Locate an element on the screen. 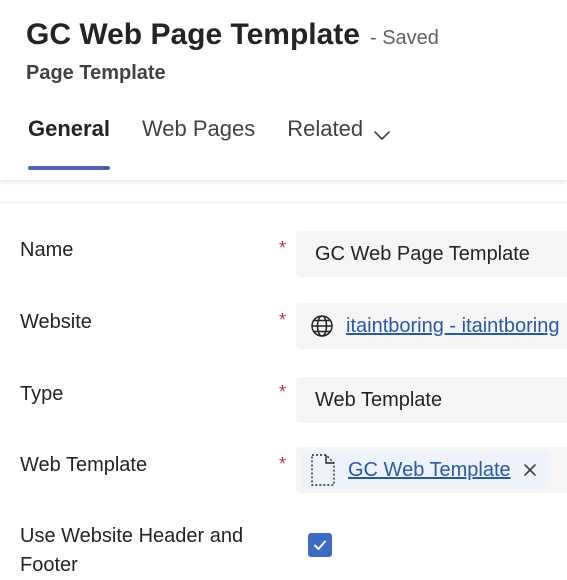 The height and width of the screenshot is (580, 567). name-value: GC Web Page Template is located at coordinates (422, 253).